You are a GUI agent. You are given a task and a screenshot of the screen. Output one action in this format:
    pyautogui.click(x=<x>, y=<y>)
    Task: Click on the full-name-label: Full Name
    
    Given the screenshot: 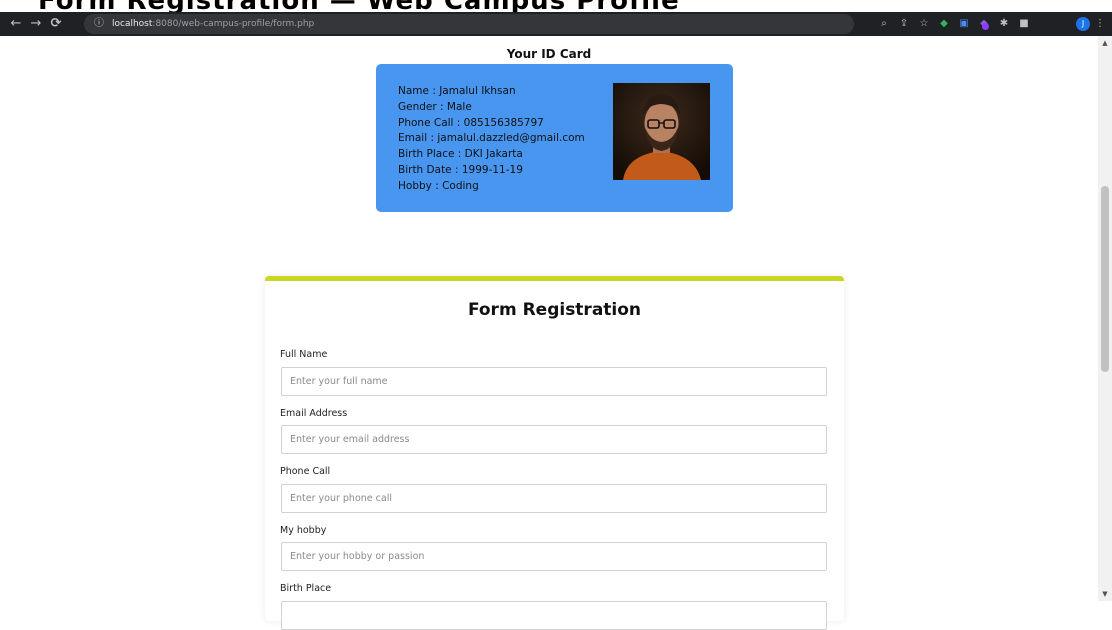 What is the action you would take?
    pyautogui.click(x=304, y=354)
    